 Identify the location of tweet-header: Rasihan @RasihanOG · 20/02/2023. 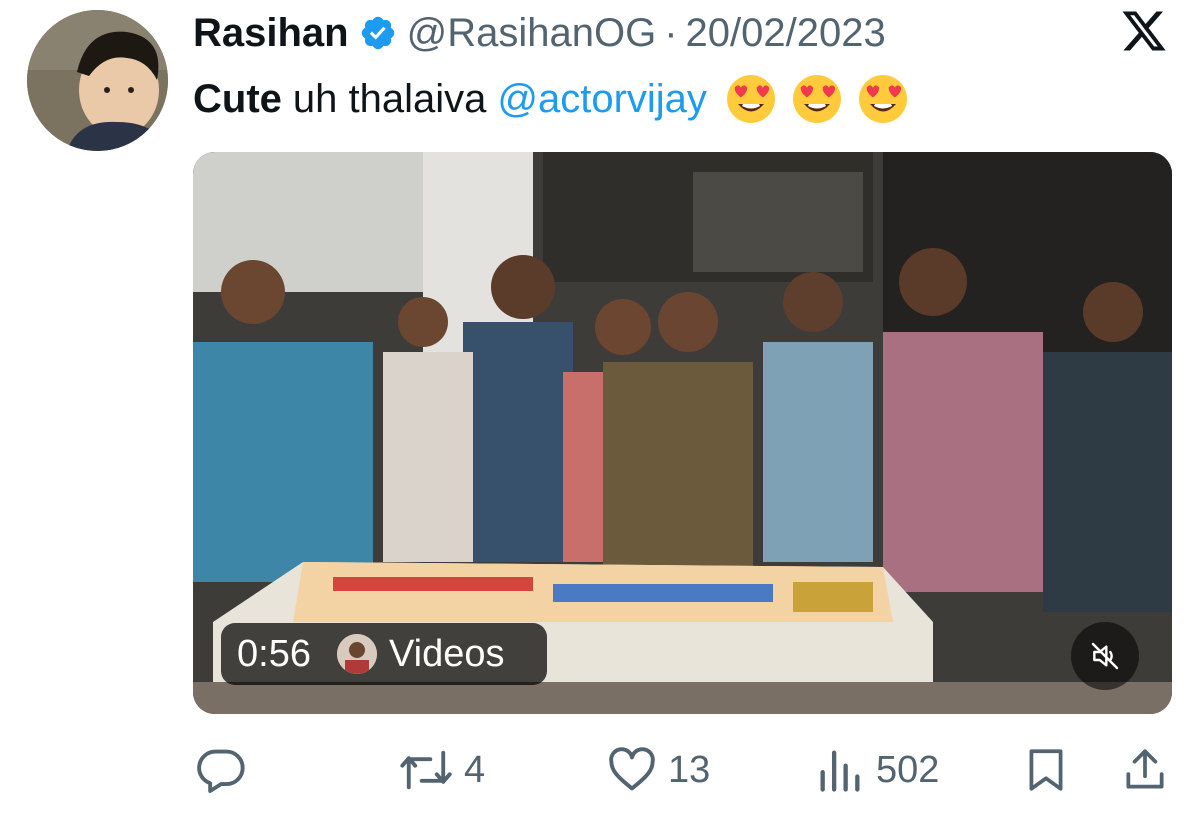
(539, 33).